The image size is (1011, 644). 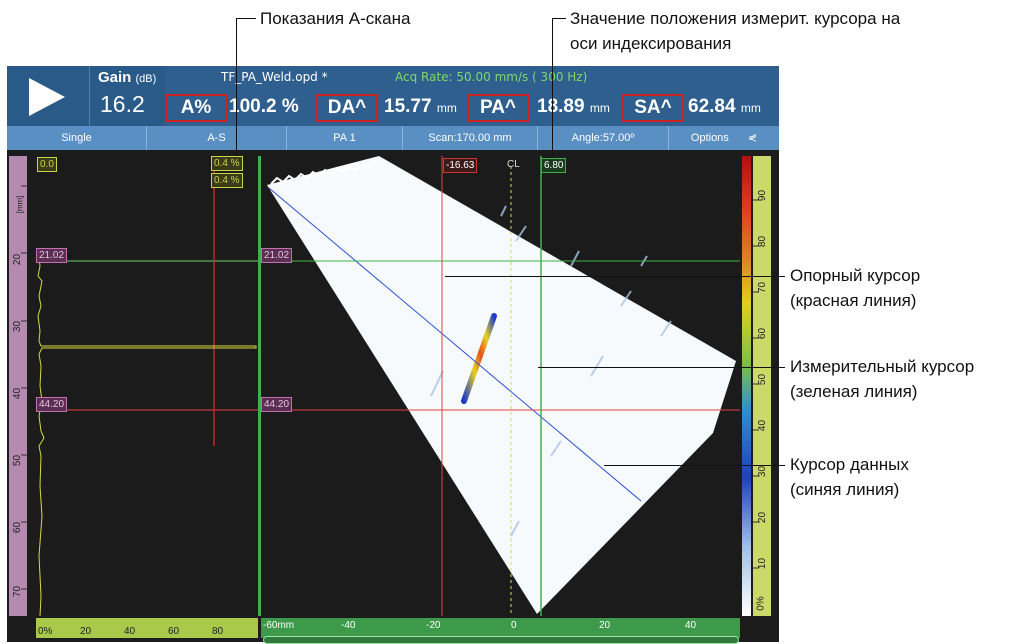 What do you see at coordinates (752, 138) in the screenshot?
I see `collapse-icon: ⋞` at bounding box center [752, 138].